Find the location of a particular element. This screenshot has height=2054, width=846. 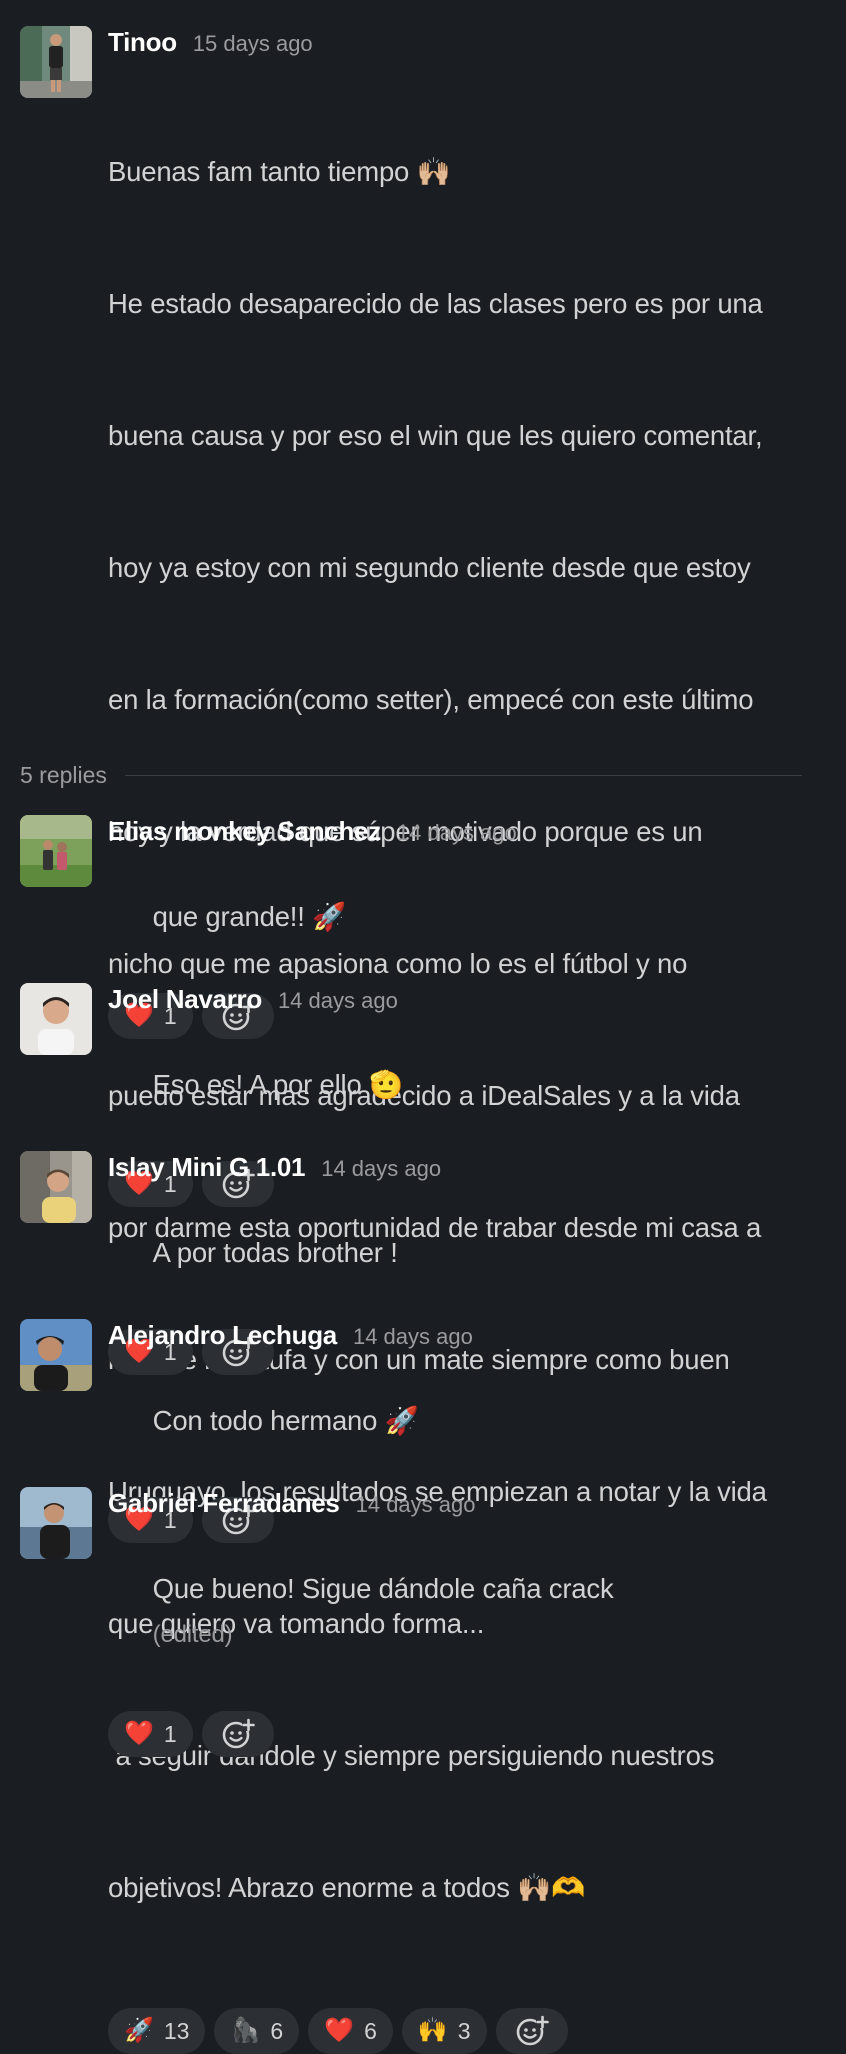

reply-text: Que bueno! Sigue dándole caña crack is located at coordinates (383, 1588).